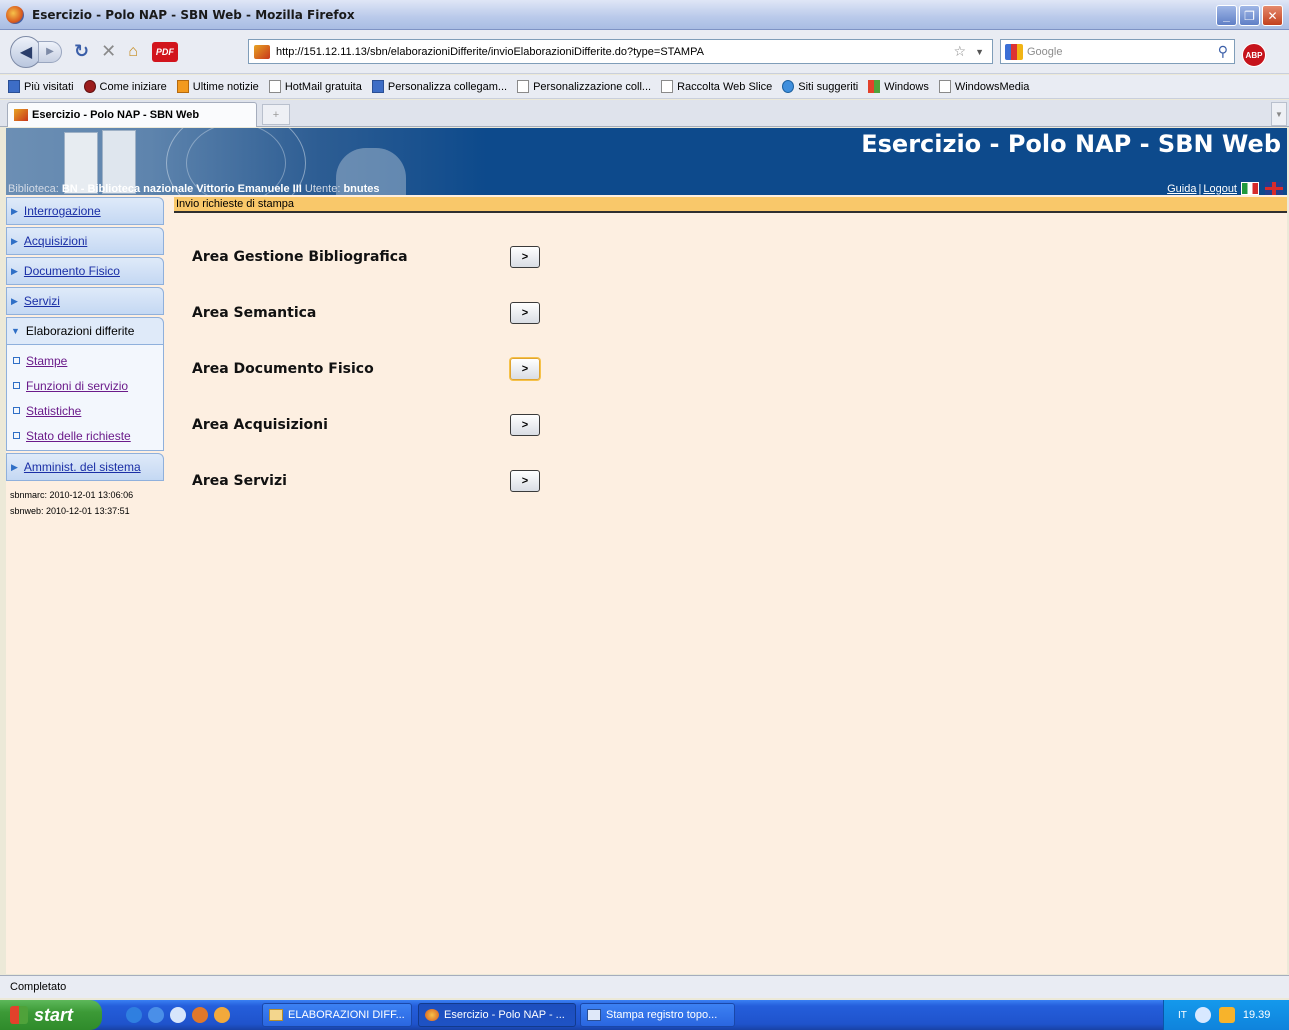  I want to click on windows-icon, so click(874, 86).